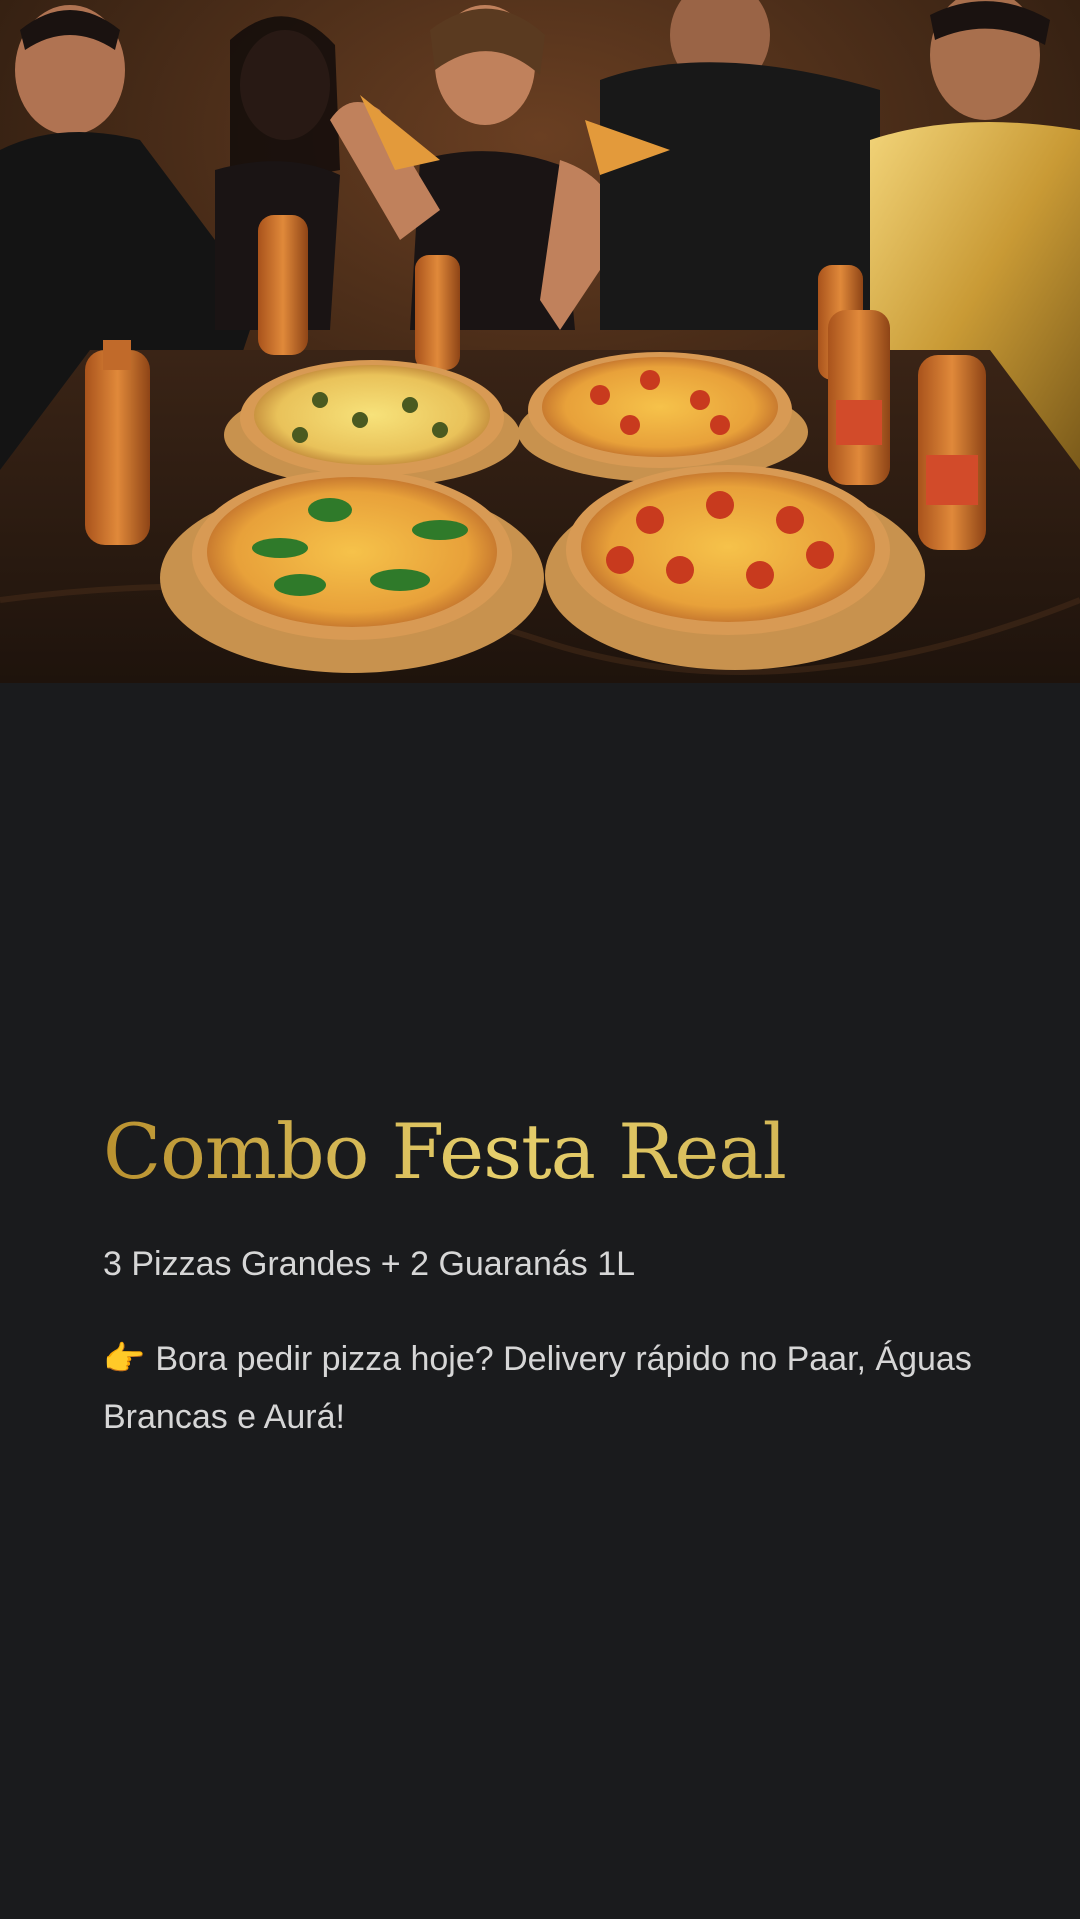 This screenshot has height=1919, width=1080. What do you see at coordinates (369, 1263) in the screenshot?
I see `offer-subtitle: 3 Pizzas Grandes + 2 Guaranás 1L` at bounding box center [369, 1263].